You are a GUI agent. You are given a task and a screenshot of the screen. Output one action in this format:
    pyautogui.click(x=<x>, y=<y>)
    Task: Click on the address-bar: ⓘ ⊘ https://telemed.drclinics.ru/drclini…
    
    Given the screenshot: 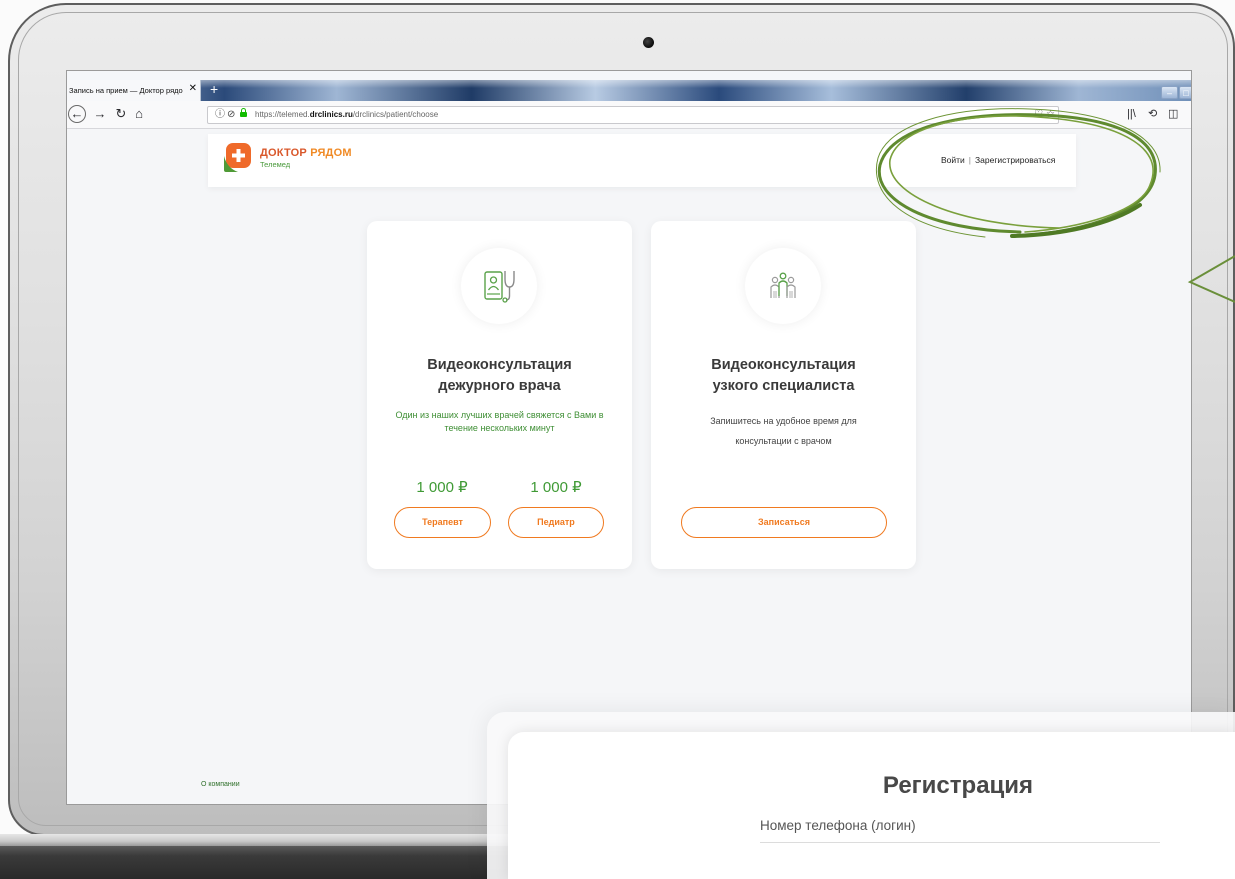 What is the action you would take?
    pyautogui.click(x=633, y=115)
    